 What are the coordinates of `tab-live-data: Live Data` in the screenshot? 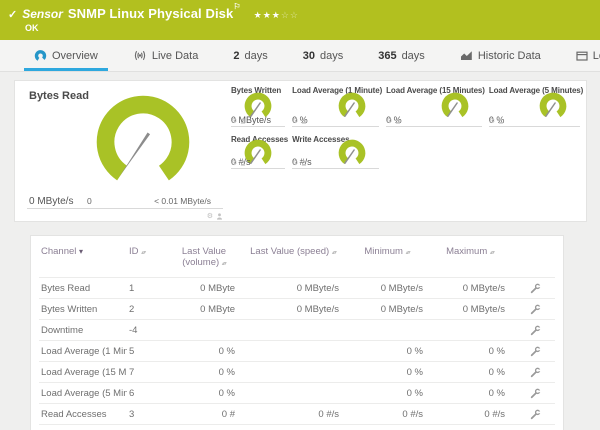 It's located at (165, 55).